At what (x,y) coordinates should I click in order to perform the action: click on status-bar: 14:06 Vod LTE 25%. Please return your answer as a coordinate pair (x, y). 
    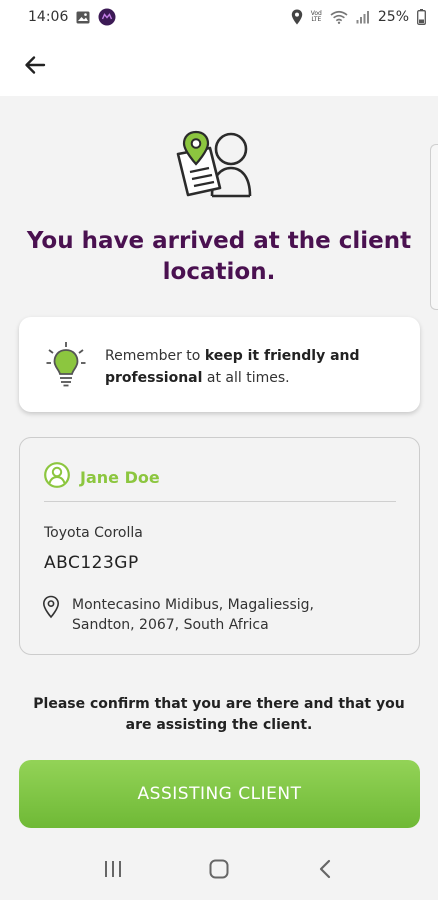
    Looking at the image, I should click on (219, 17).